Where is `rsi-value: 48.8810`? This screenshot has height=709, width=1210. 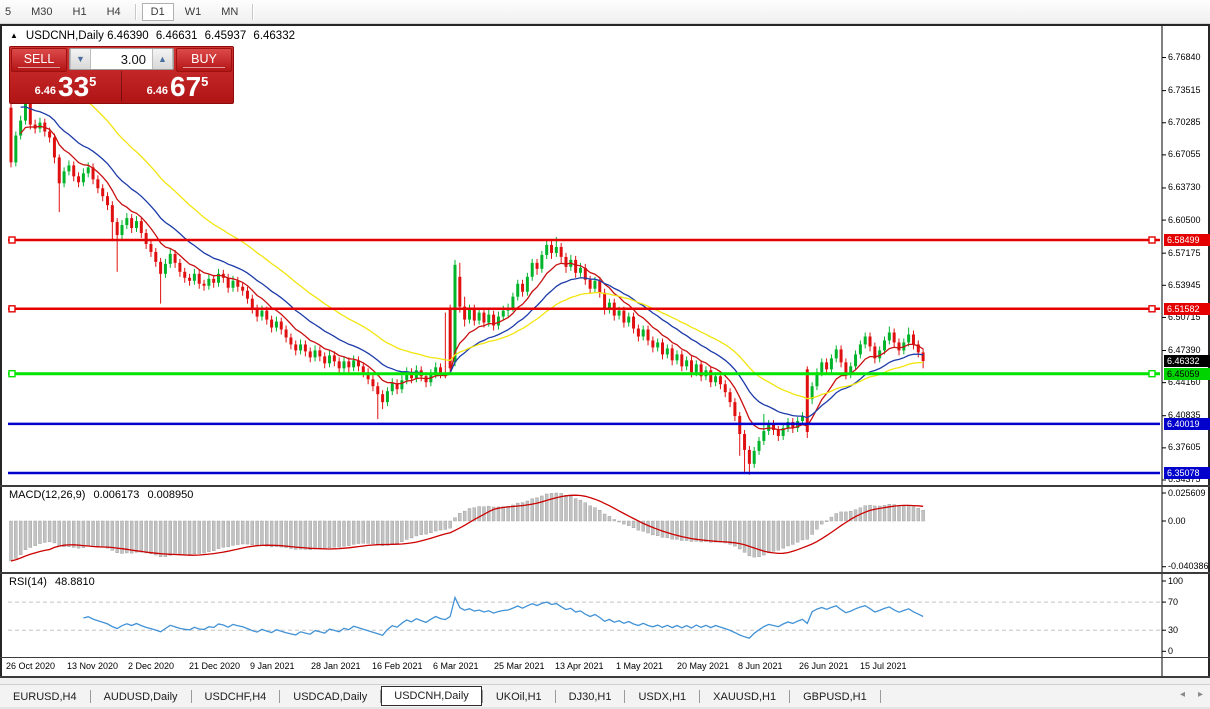 rsi-value: 48.8810 is located at coordinates (74, 582).